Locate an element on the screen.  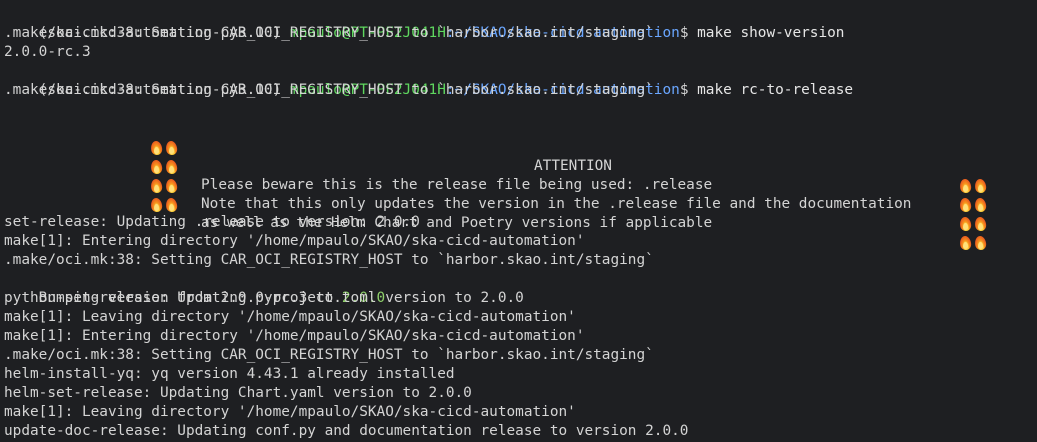
output-version: 2.0.0-rc.3 is located at coordinates (47, 52).